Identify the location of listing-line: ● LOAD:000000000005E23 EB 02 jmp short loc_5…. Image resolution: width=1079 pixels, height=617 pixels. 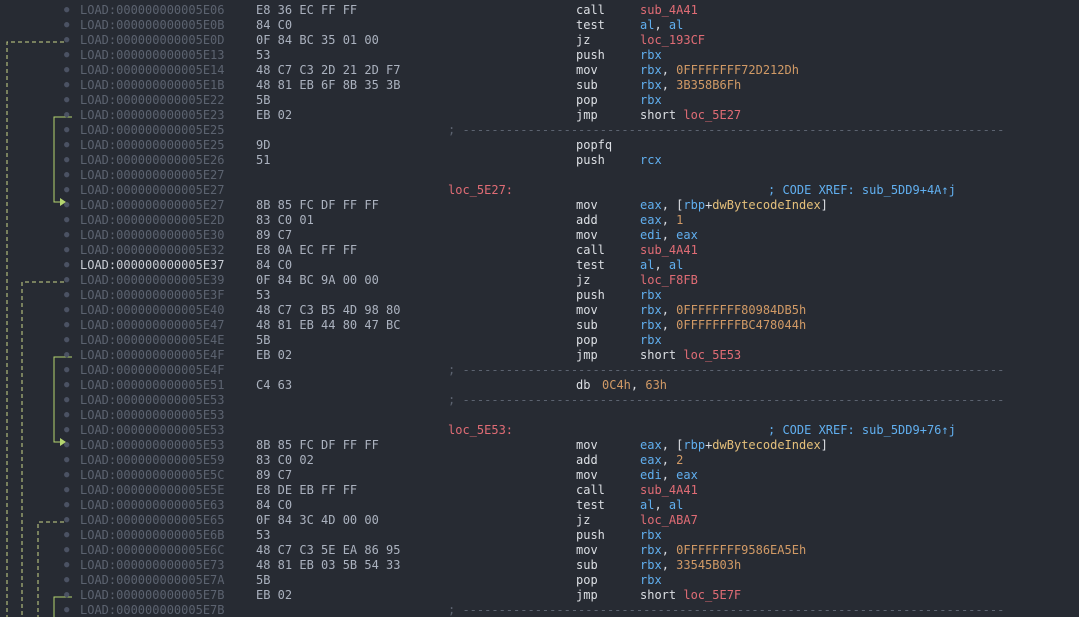
(539, 115).